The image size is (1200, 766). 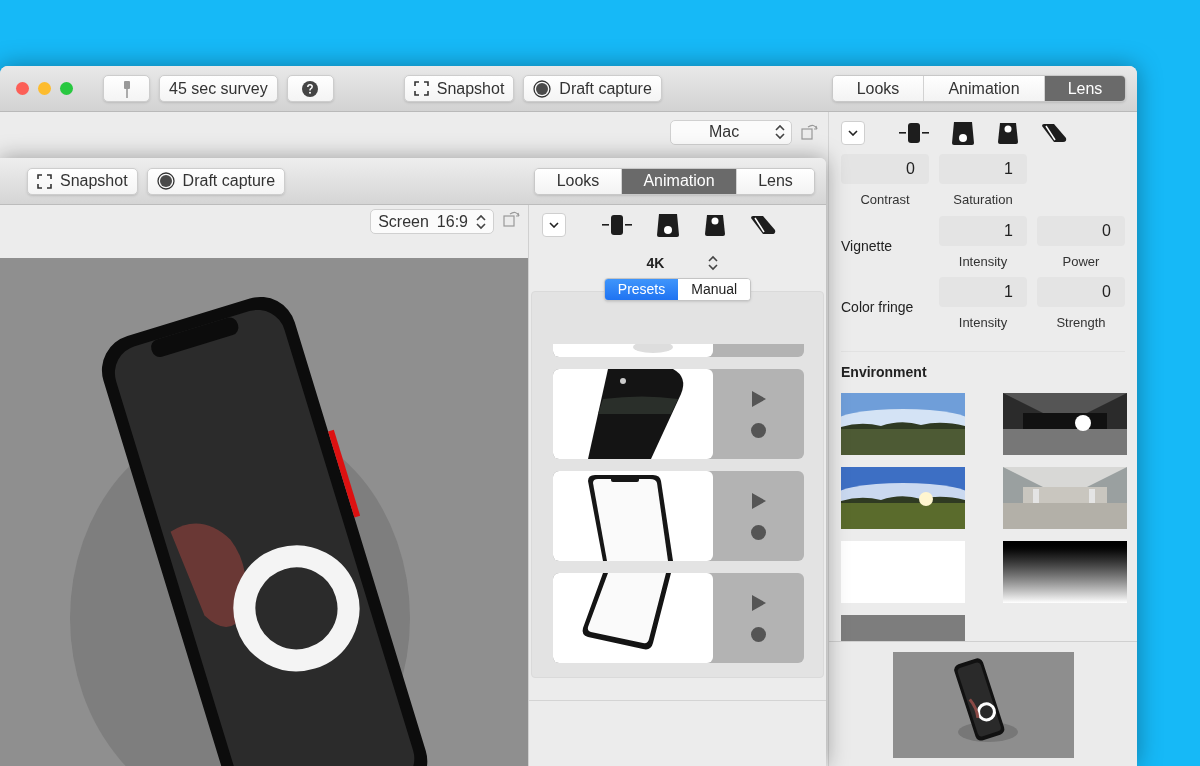 What do you see at coordinates (1081, 323) in the screenshot?
I see `field-label: Strength` at bounding box center [1081, 323].